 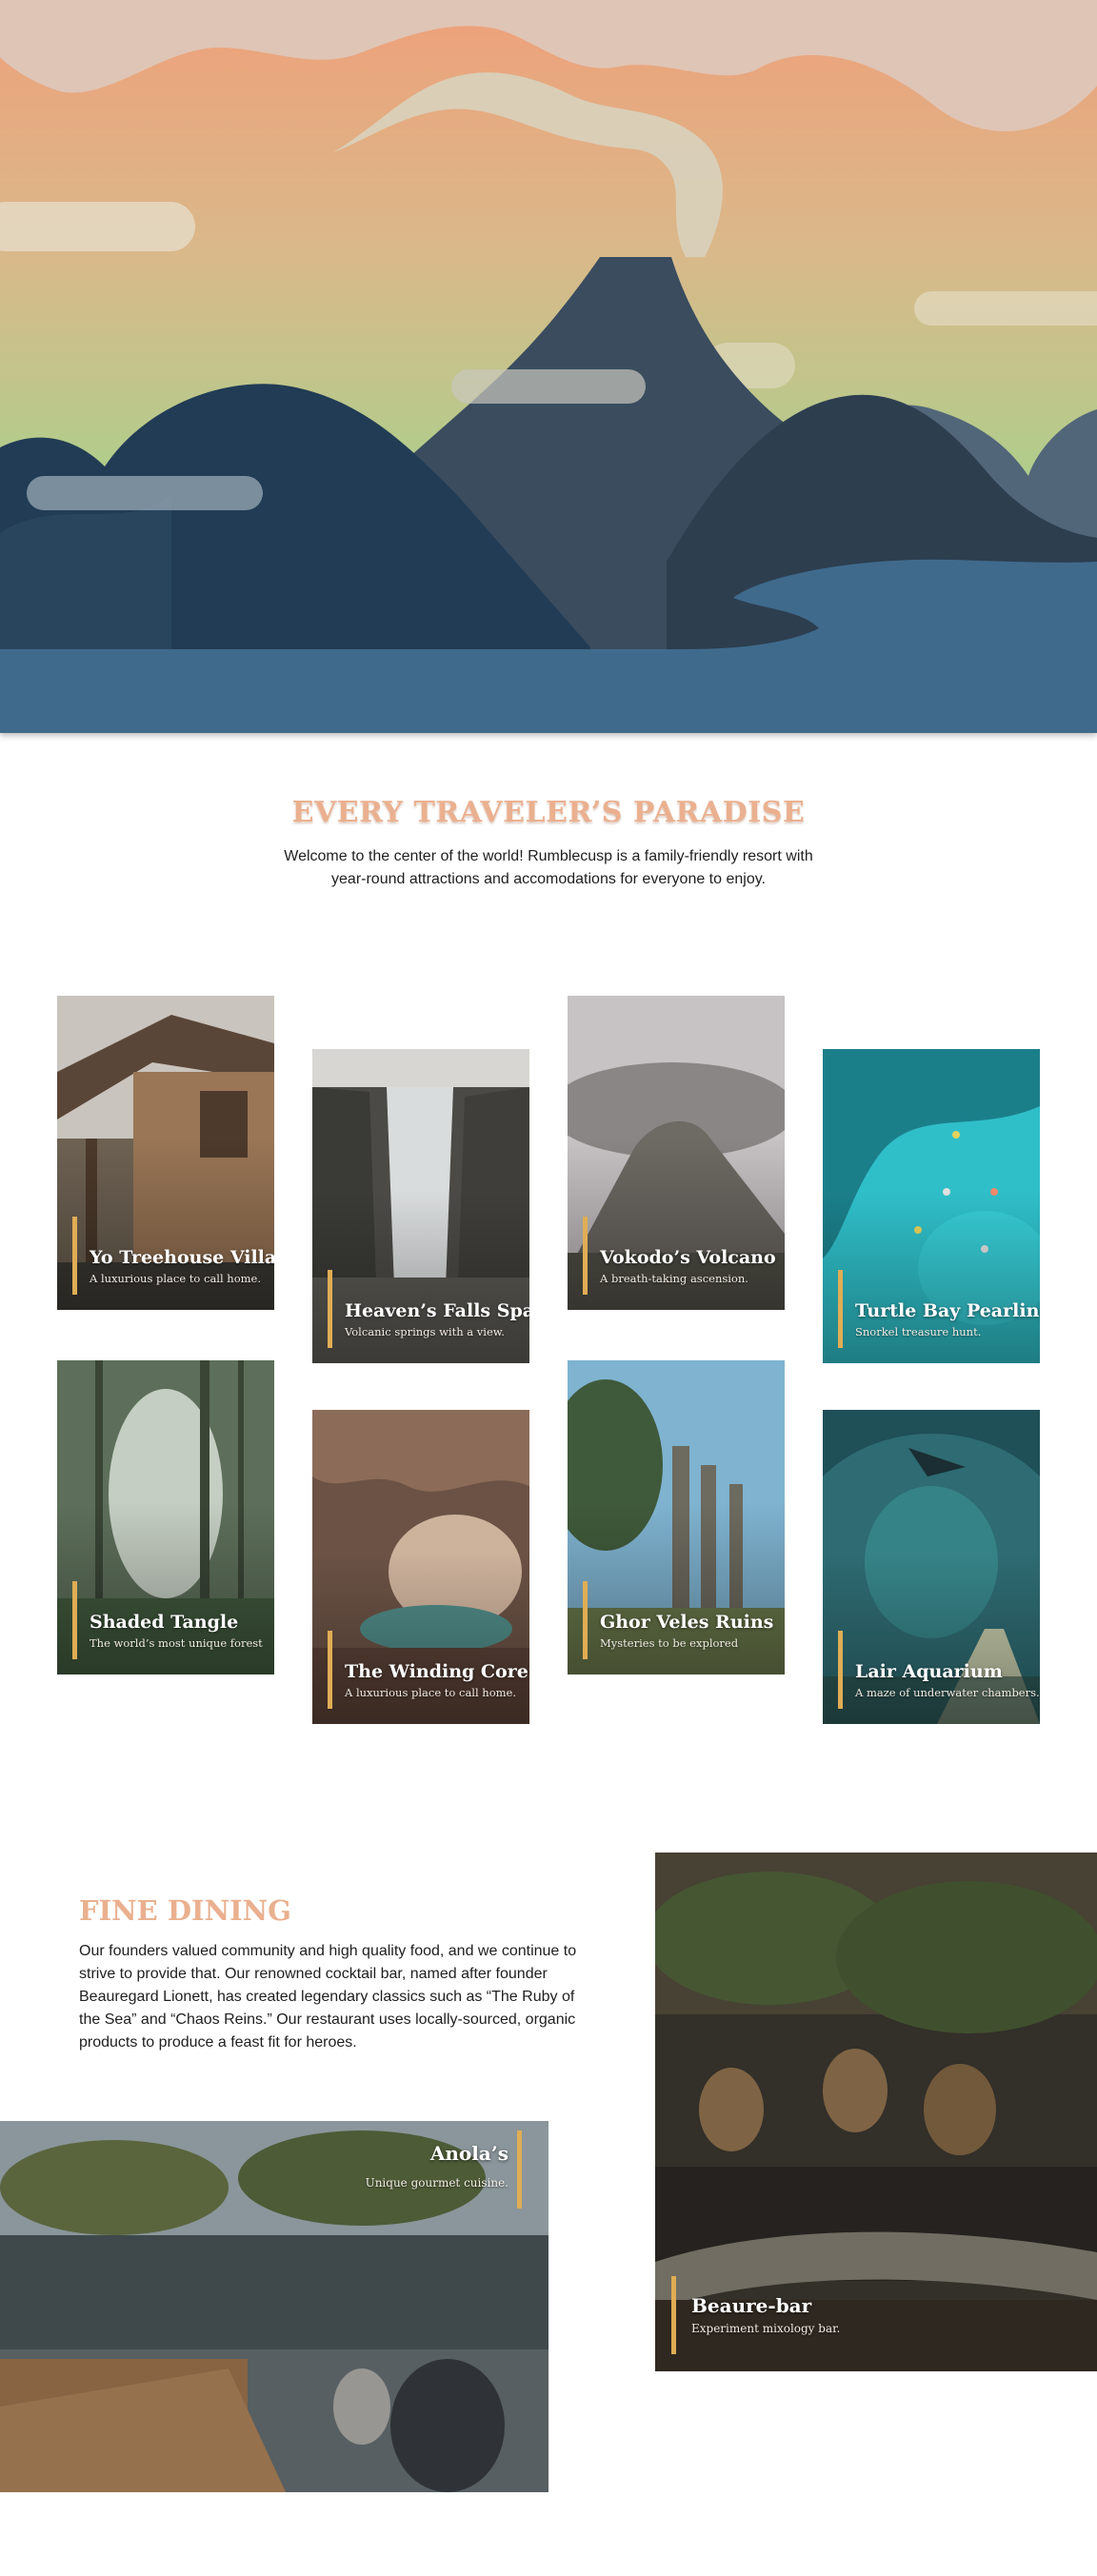 What do you see at coordinates (929, 1672) in the screenshot?
I see `card-title: Lair Aquarium` at bounding box center [929, 1672].